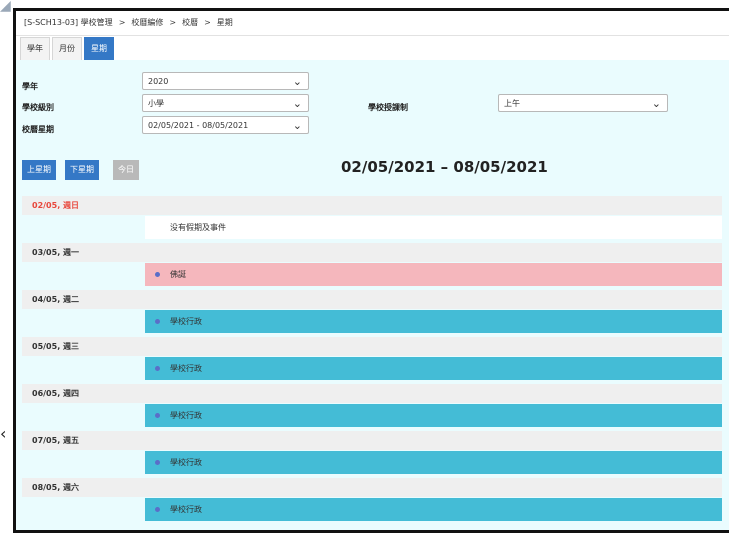 This screenshot has width=731, height=535. What do you see at coordinates (372, 23) in the screenshot?
I see `breadcrumb: [S-SCH13-03] 學校管理 > 校曆編修 > 校曆 > 星期` at bounding box center [372, 23].